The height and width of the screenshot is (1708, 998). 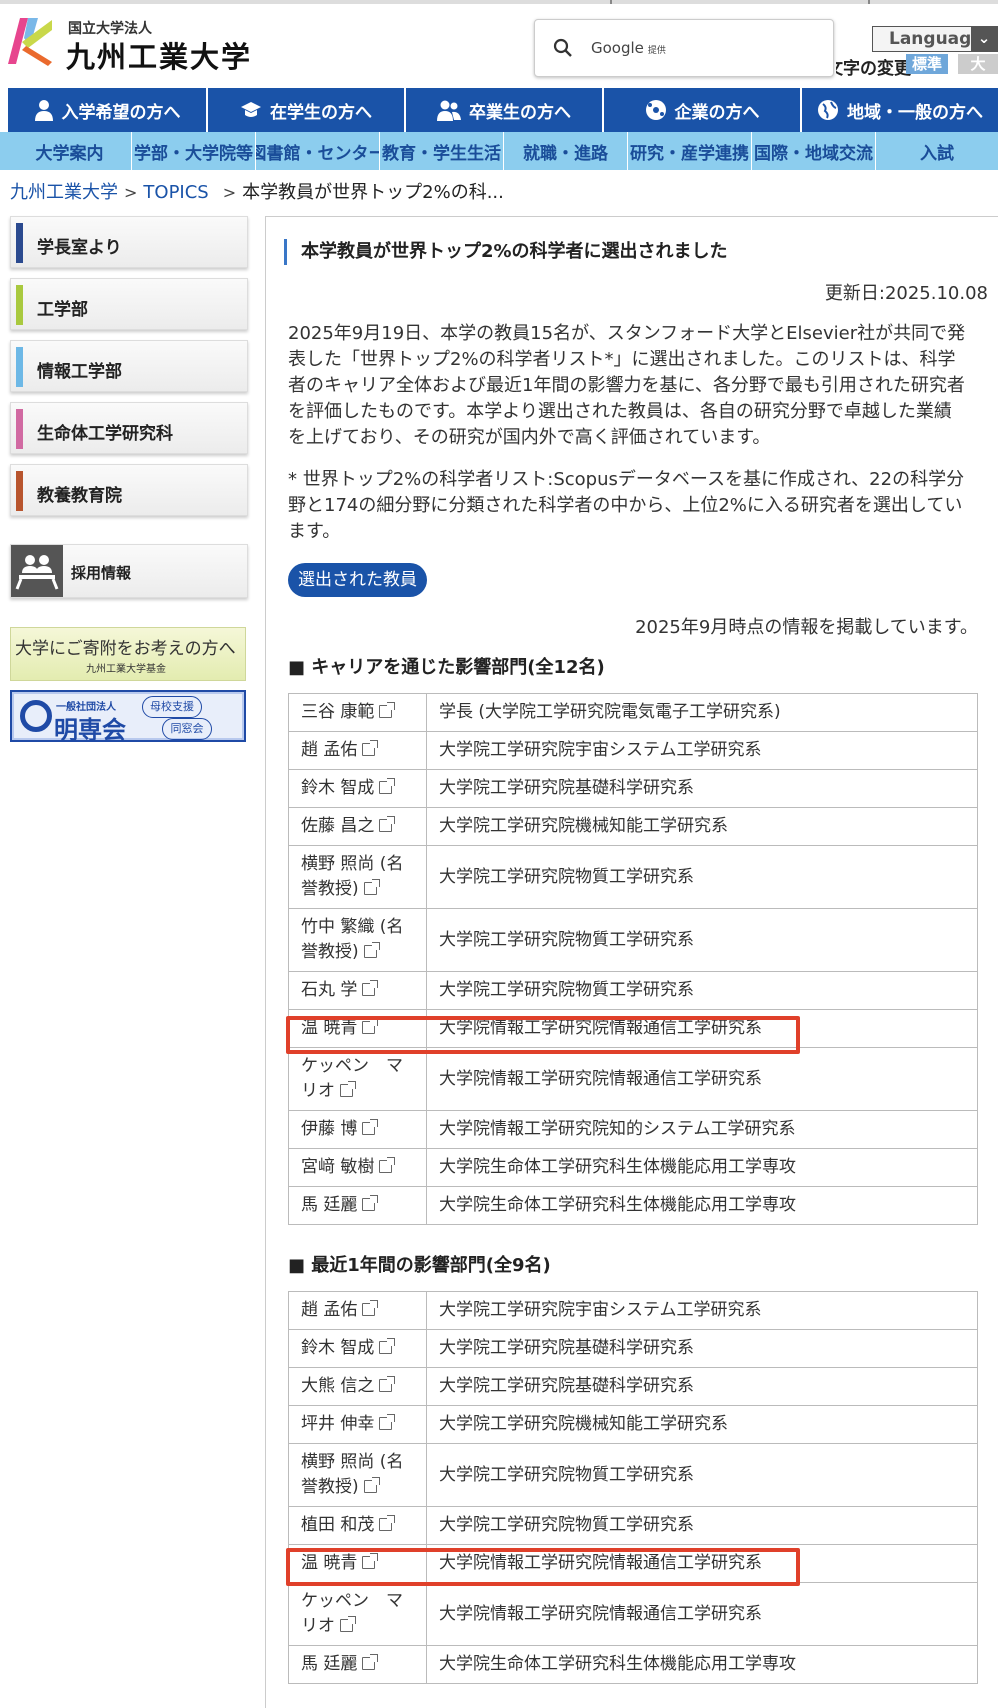 I want to click on faculty-name-link: 佐藤 昌之, so click(x=337, y=826).